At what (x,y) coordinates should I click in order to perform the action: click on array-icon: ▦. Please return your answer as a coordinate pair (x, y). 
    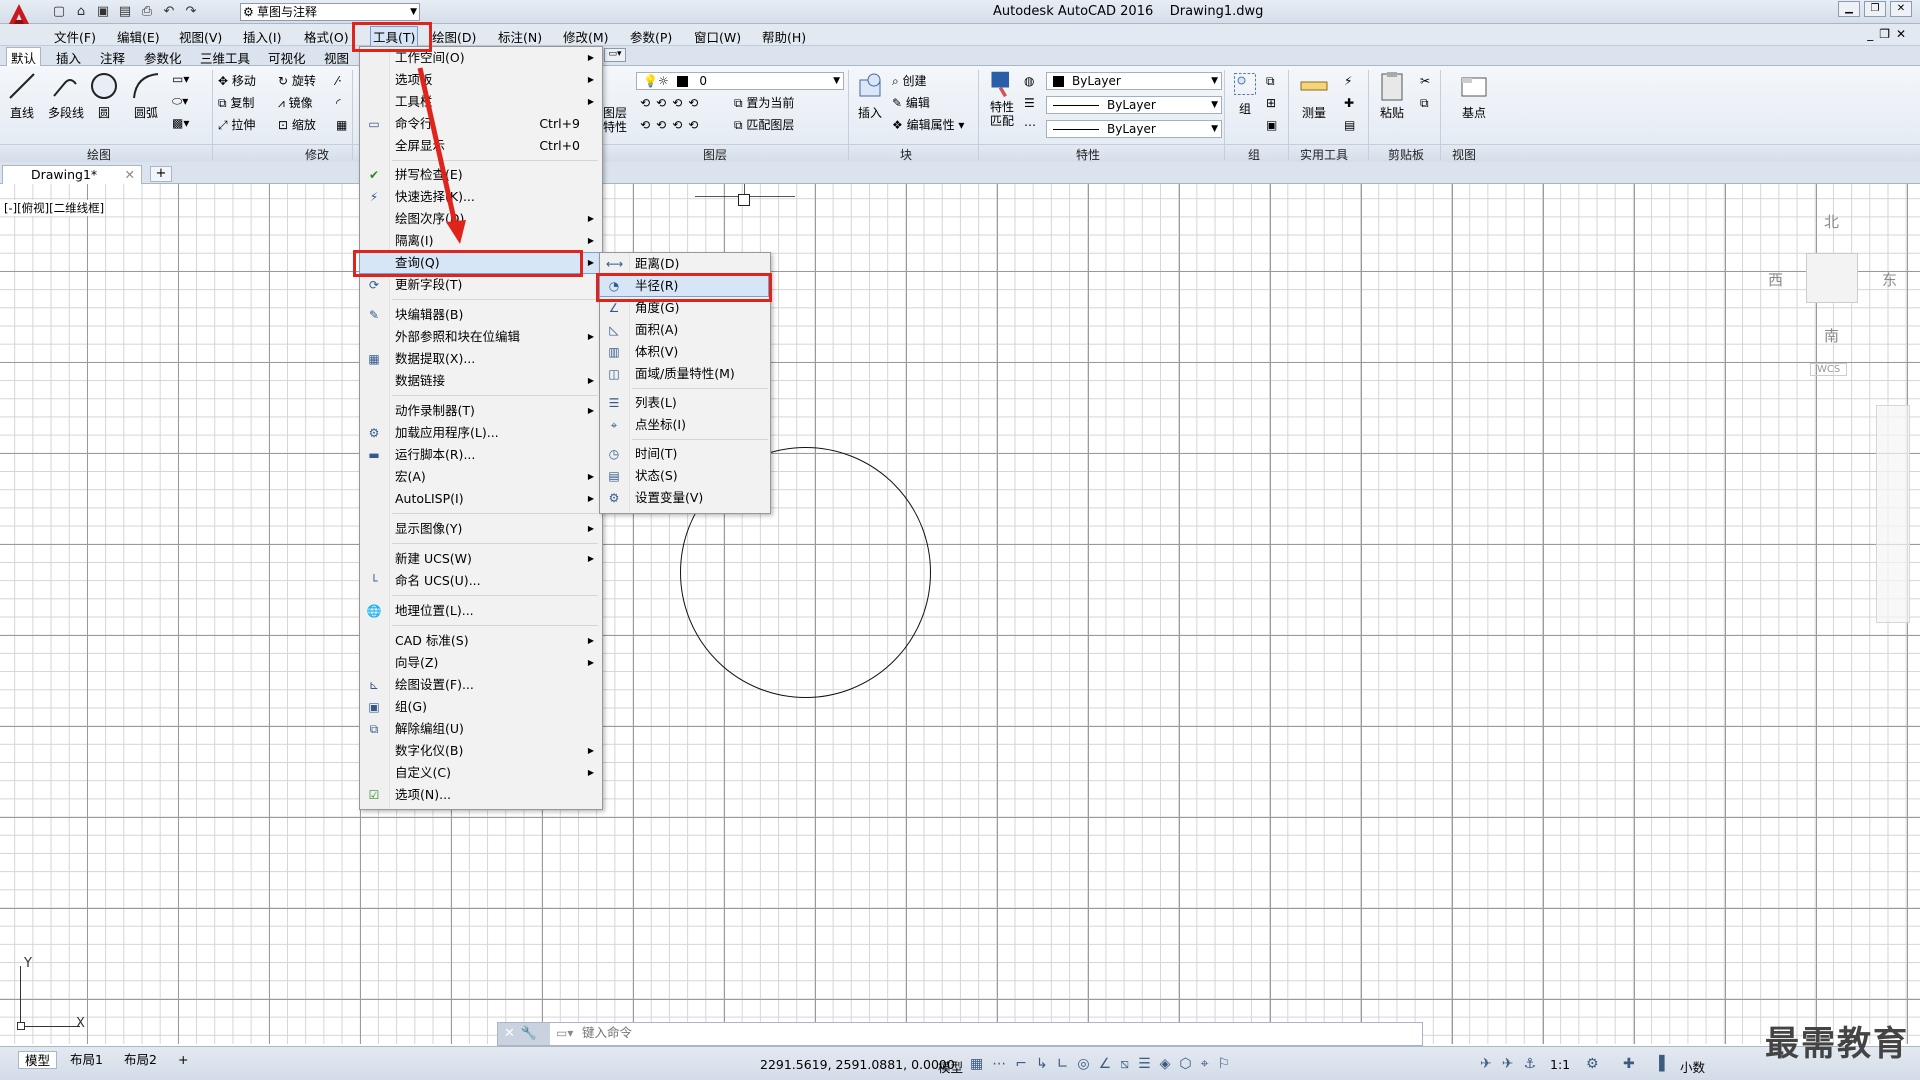
    Looking at the image, I should click on (341, 125).